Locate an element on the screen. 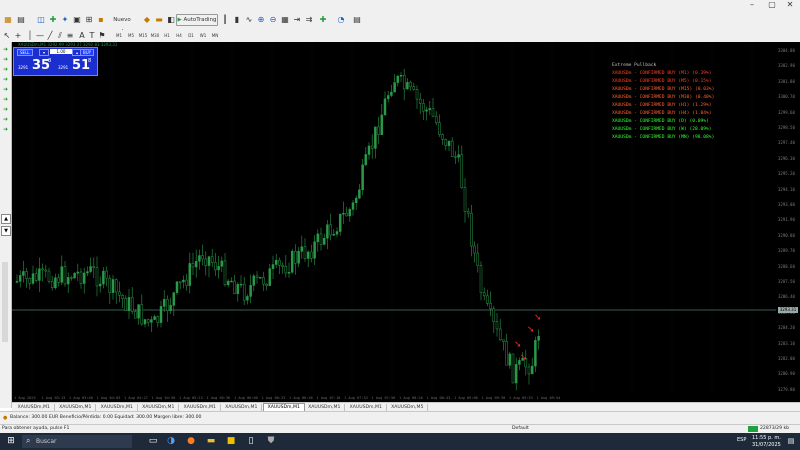 This screenshot has height=450, width=800. indicators-icon: ✚ is located at coordinates (323, 20).